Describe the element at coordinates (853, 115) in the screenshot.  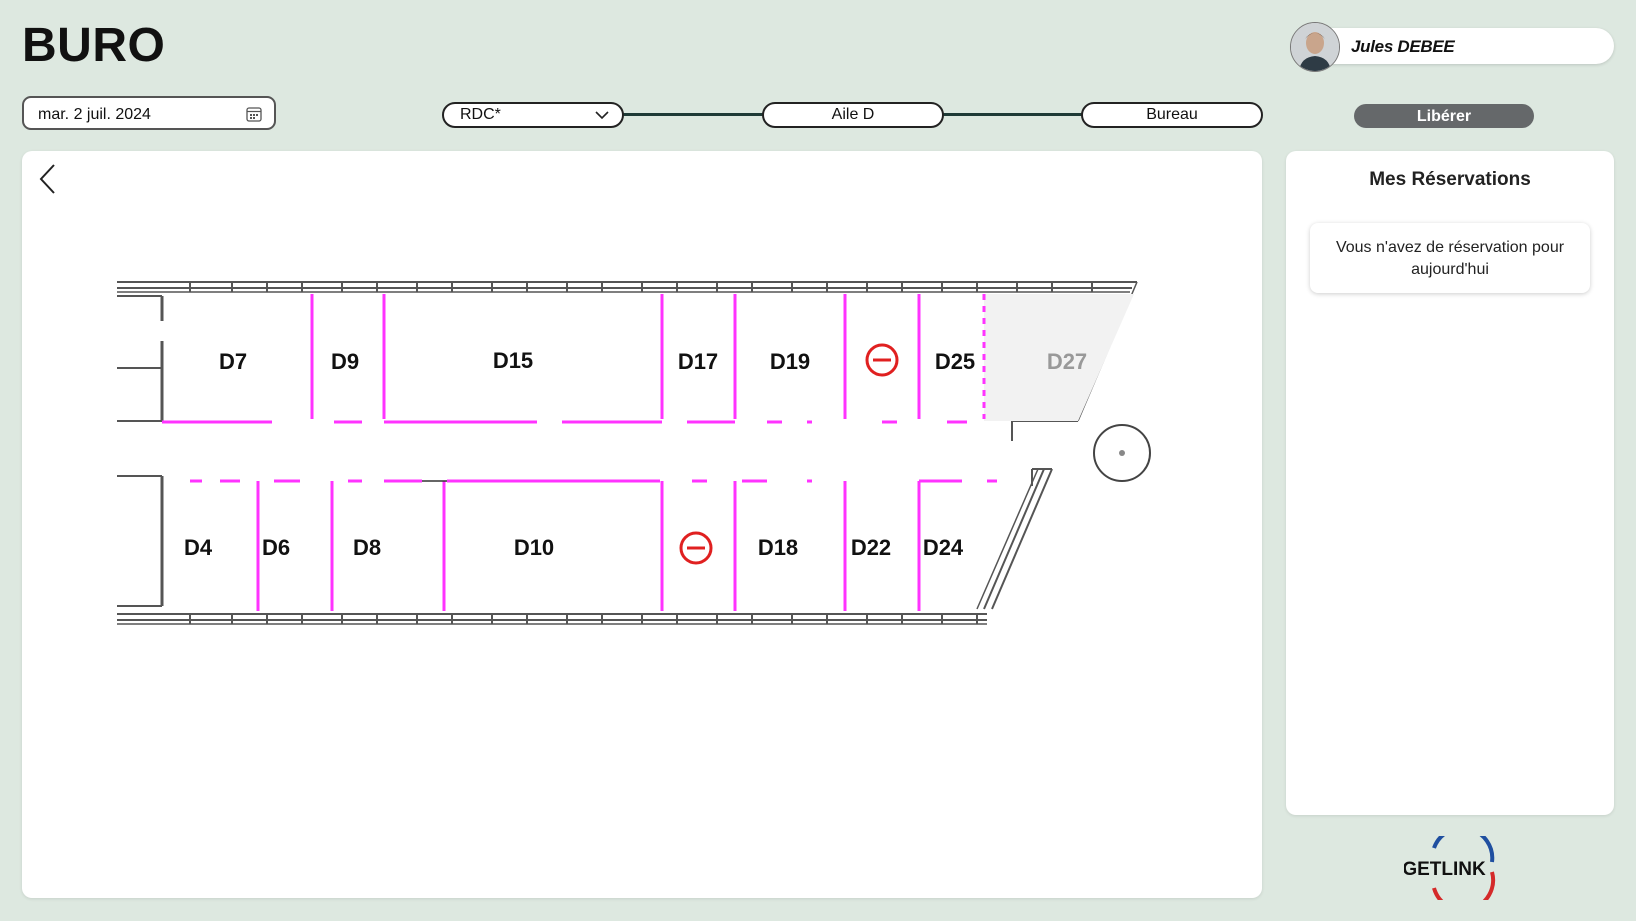
I see `wing-selector: Aile D` at that location.